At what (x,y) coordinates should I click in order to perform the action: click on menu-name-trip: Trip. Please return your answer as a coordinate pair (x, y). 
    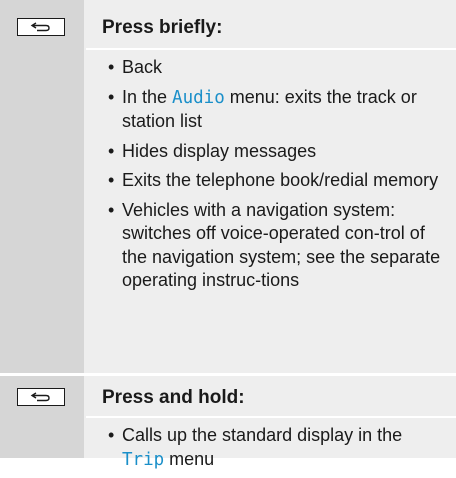
    Looking at the image, I should click on (143, 459).